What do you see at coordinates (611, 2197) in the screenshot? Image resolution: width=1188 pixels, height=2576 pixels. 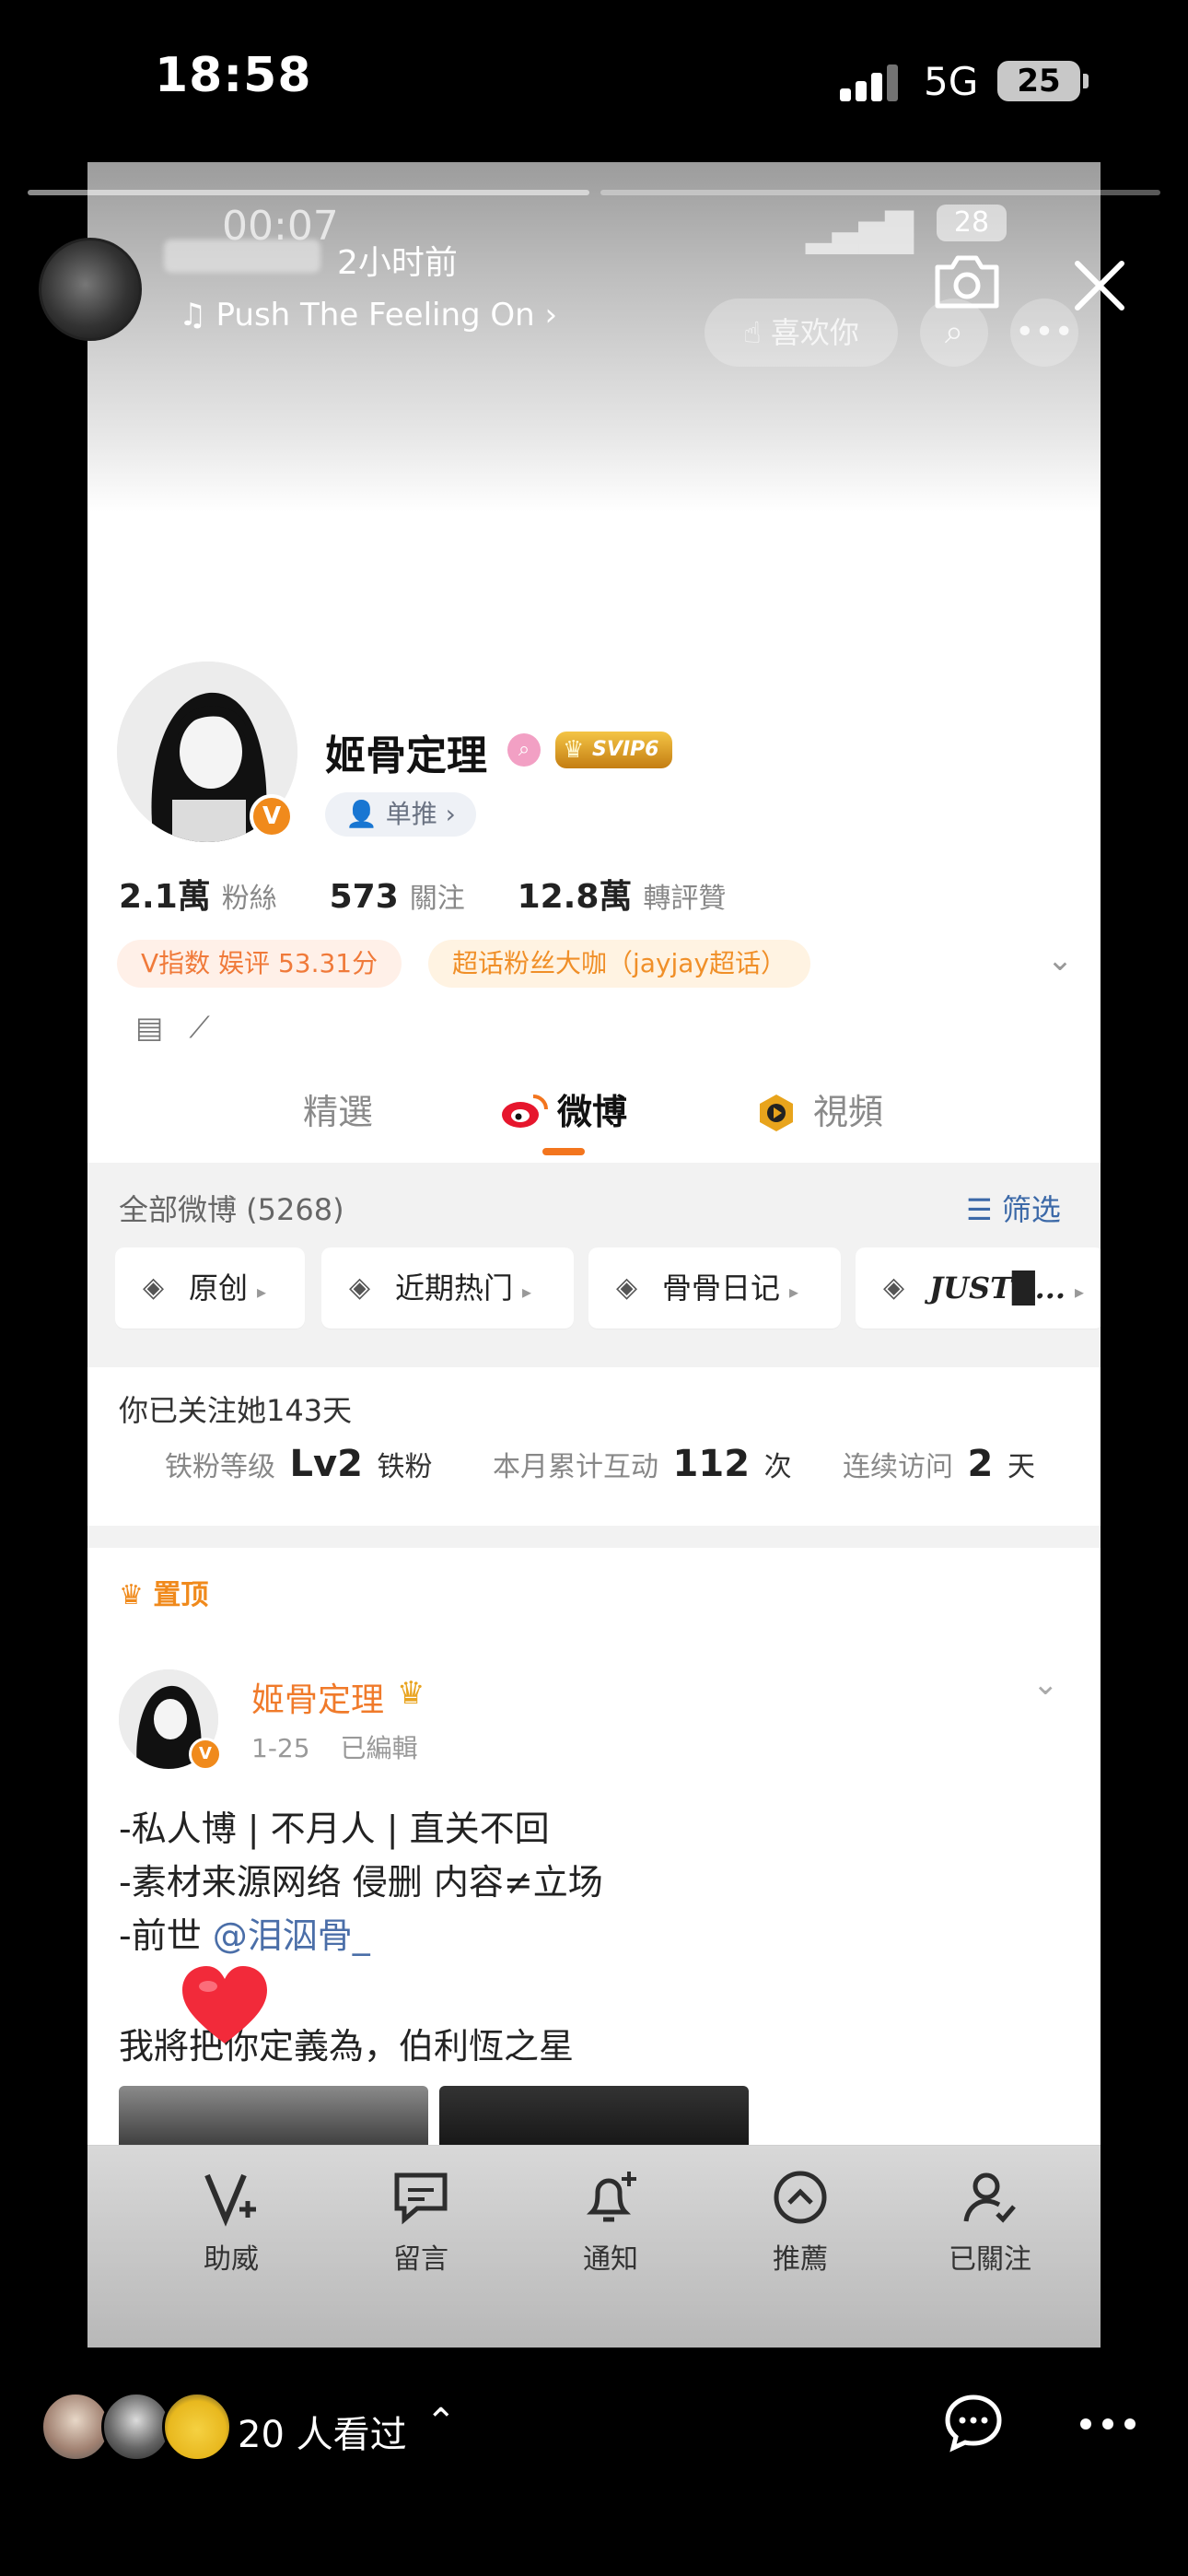 I see `bell-plus-icon` at bounding box center [611, 2197].